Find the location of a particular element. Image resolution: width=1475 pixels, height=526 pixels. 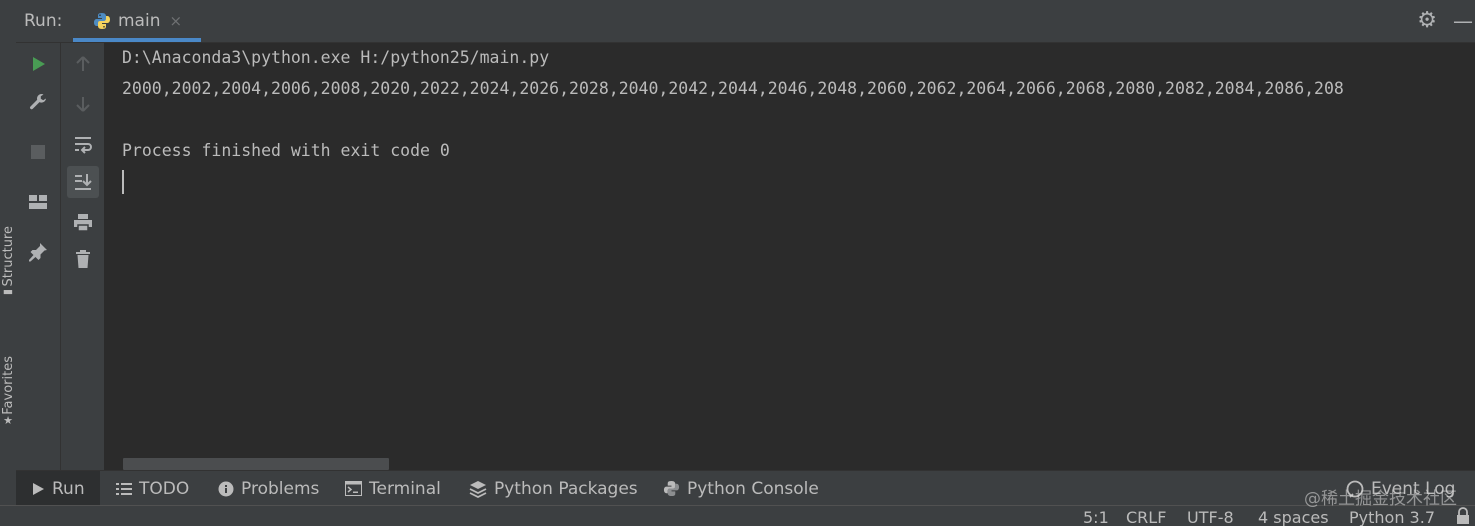

restore-layout-button is located at coordinates (38, 202).